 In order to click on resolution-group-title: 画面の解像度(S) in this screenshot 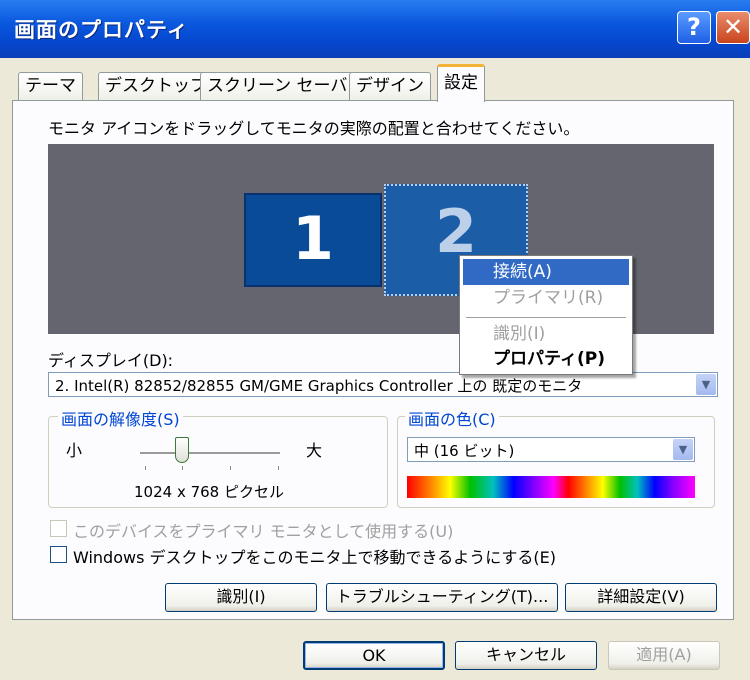, I will do `click(120, 418)`.